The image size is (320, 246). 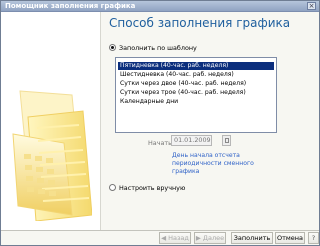 I want to click on fill-button-label: Заполнить, so click(x=252, y=238).